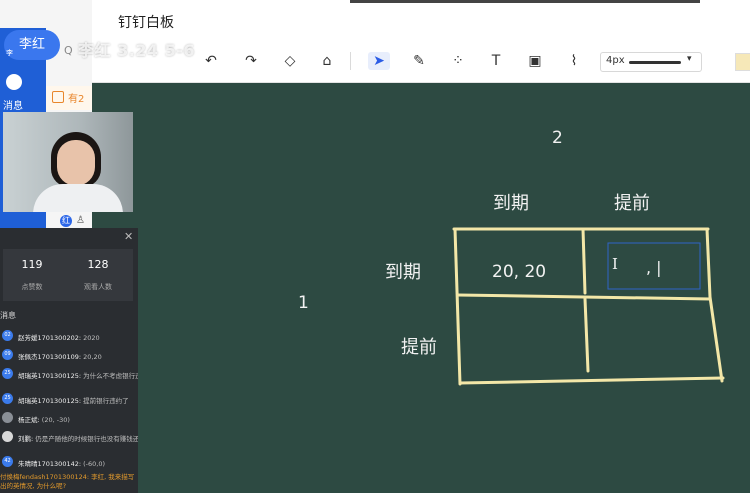 The height and width of the screenshot is (493, 750). Describe the element at coordinates (421, 21) in the screenshot. I see `title-bar` at that location.